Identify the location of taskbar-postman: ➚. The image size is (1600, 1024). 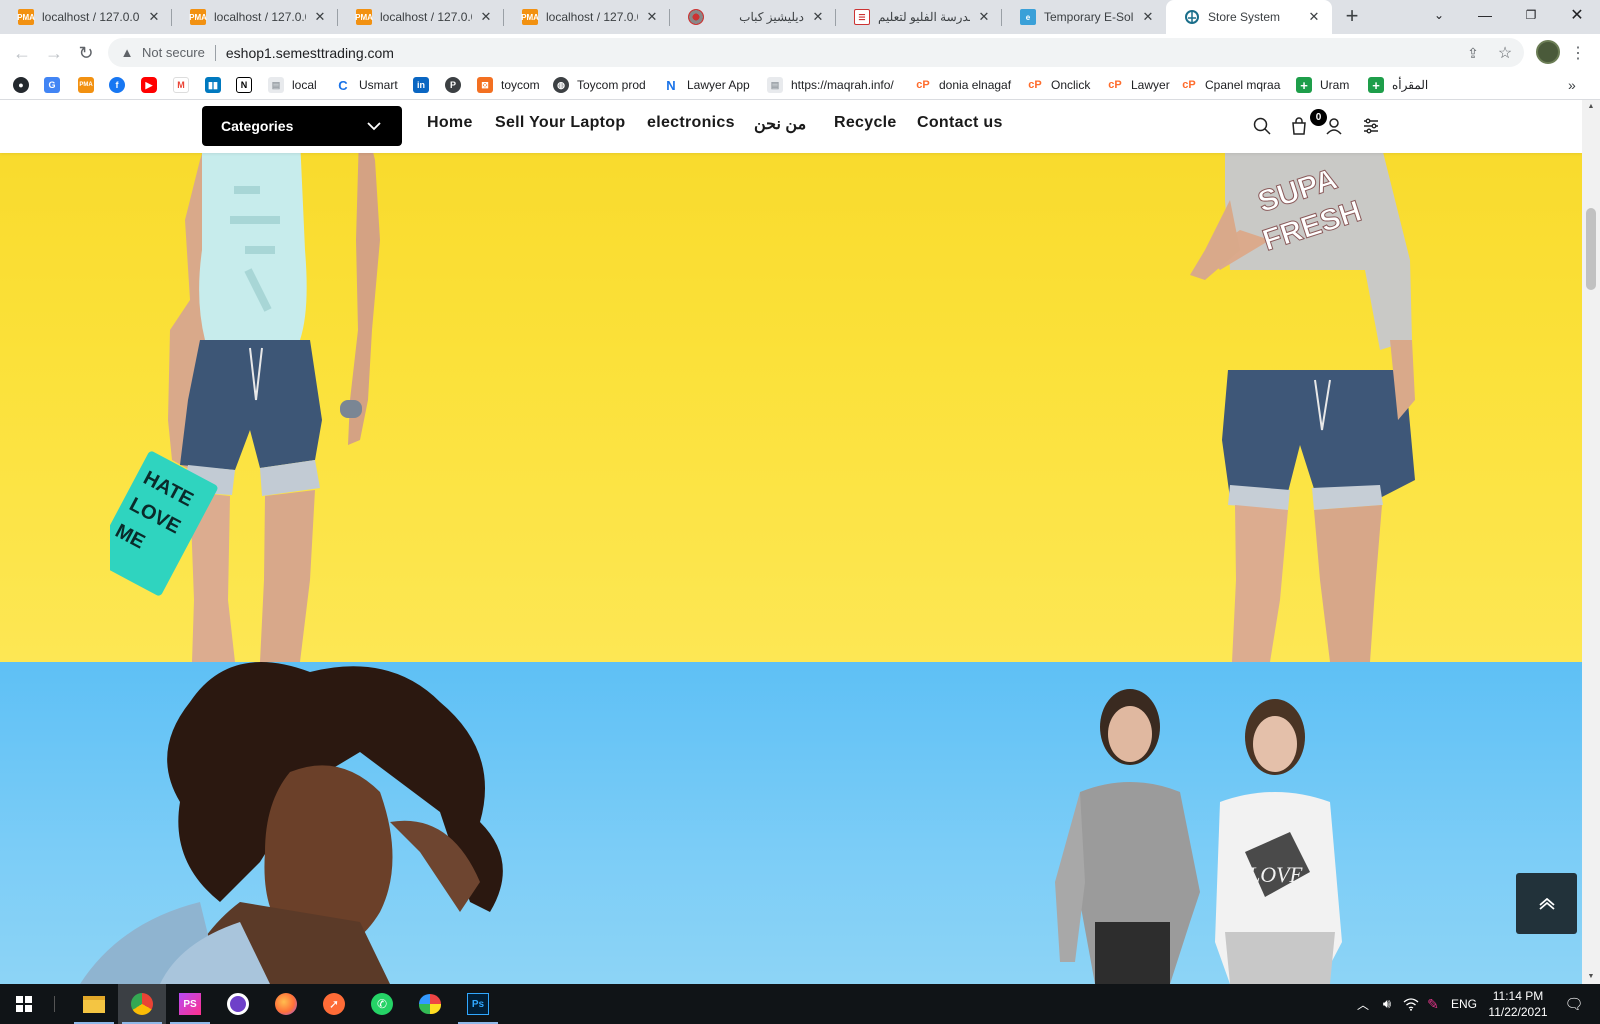
(334, 1004).